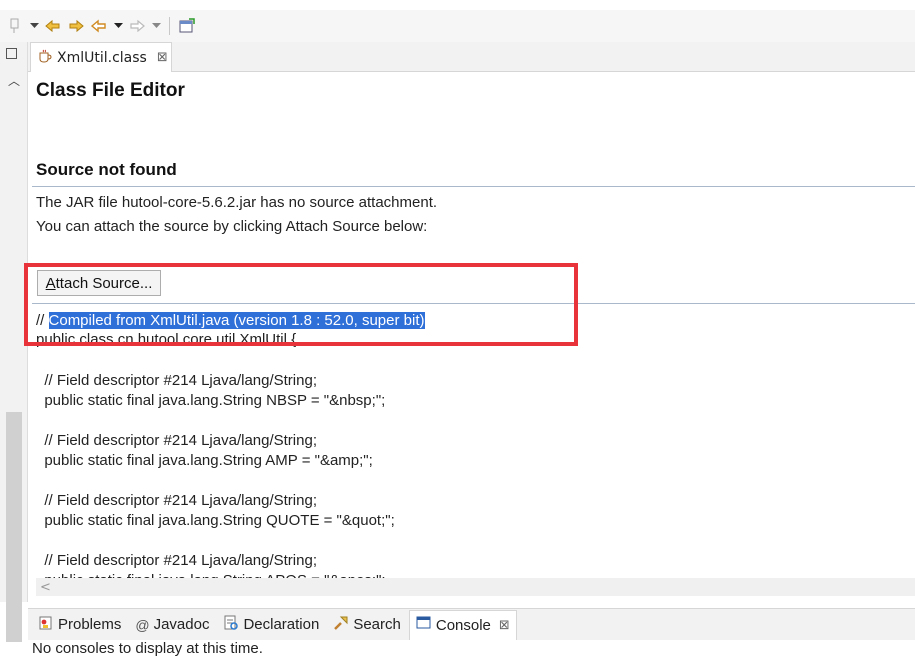 Image resolution: width=915 pixels, height=656 pixels. What do you see at coordinates (471, 57) in the screenshot?
I see `editor-tab-bar: XmlUtil.class ⊠` at bounding box center [471, 57].